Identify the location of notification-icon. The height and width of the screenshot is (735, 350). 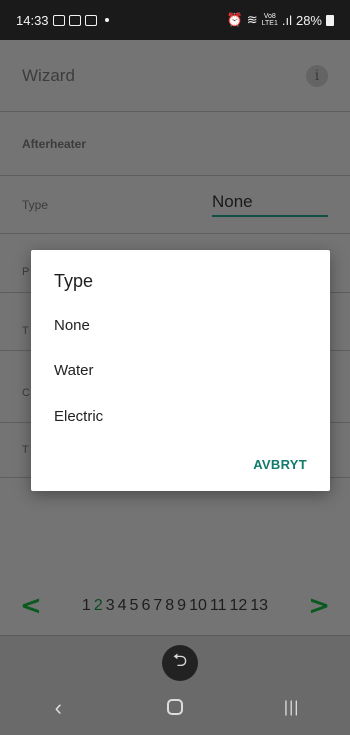
(74, 20).